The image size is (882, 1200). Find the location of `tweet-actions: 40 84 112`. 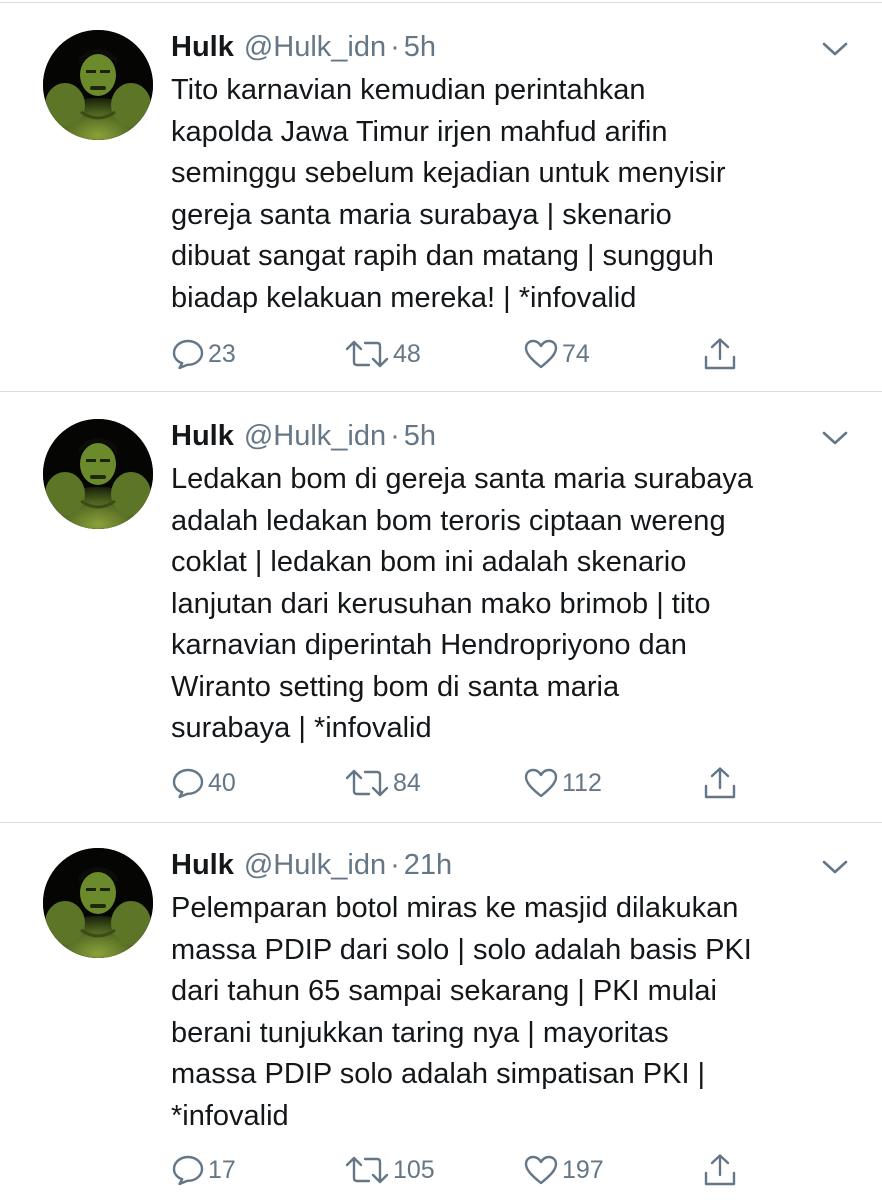

tweet-actions: 40 84 112 is located at coordinates (471, 783).